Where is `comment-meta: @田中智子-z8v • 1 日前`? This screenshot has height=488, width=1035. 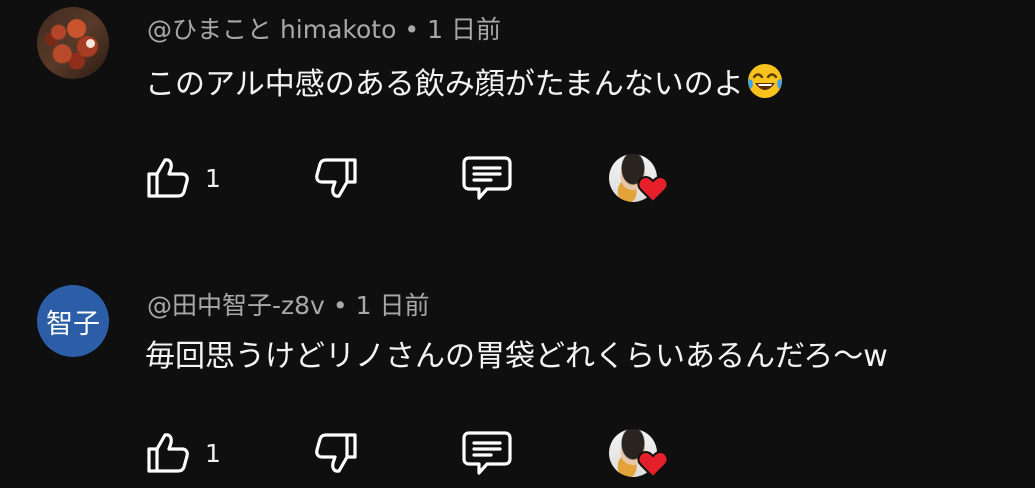
comment-meta: @田中智子-z8v • 1 日前 is located at coordinates (288, 306).